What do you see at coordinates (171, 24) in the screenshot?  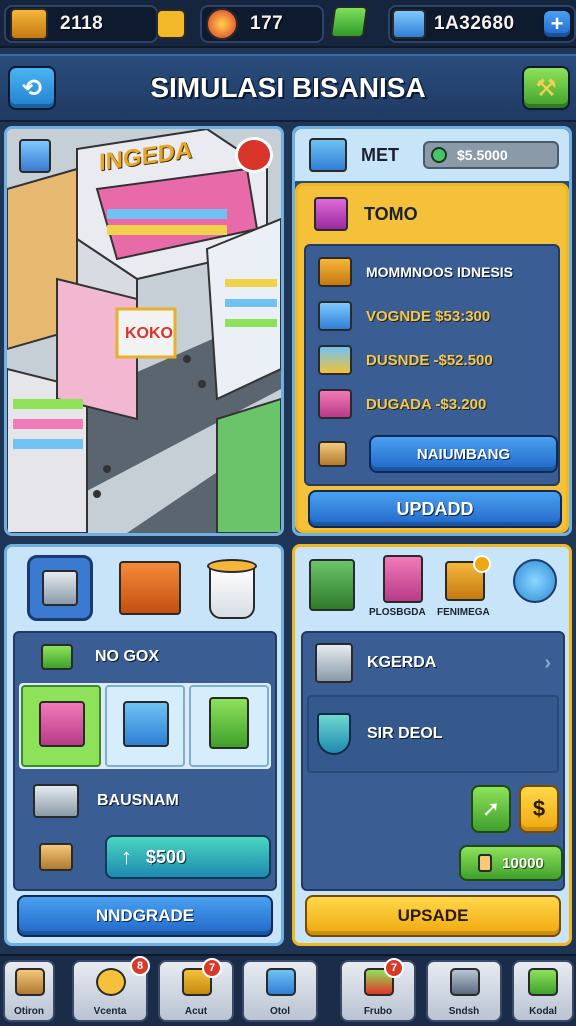 I see `coin-icon` at bounding box center [171, 24].